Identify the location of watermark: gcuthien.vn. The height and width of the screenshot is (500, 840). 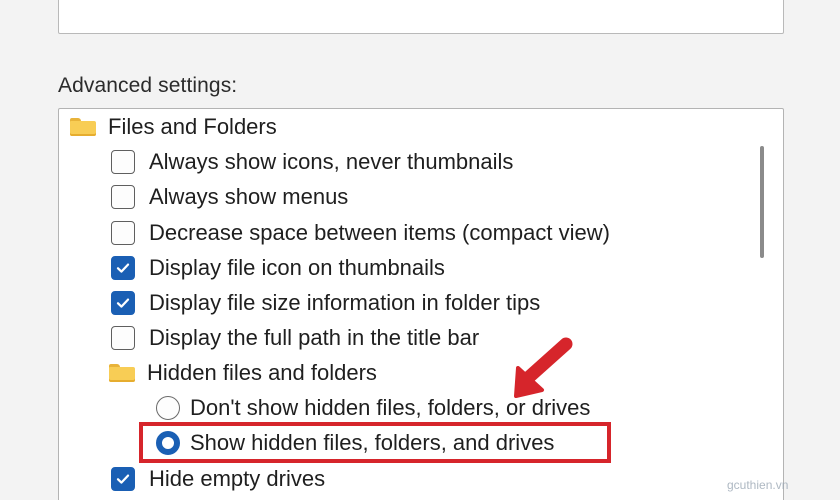
(758, 485).